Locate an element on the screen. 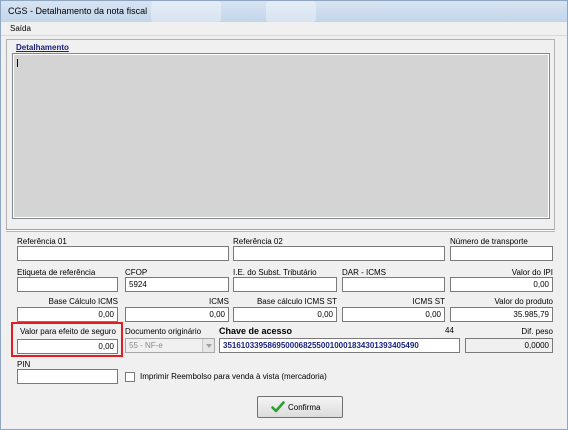  base-icms-label: Base Cálculo ICMS is located at coordinates (83, 301).